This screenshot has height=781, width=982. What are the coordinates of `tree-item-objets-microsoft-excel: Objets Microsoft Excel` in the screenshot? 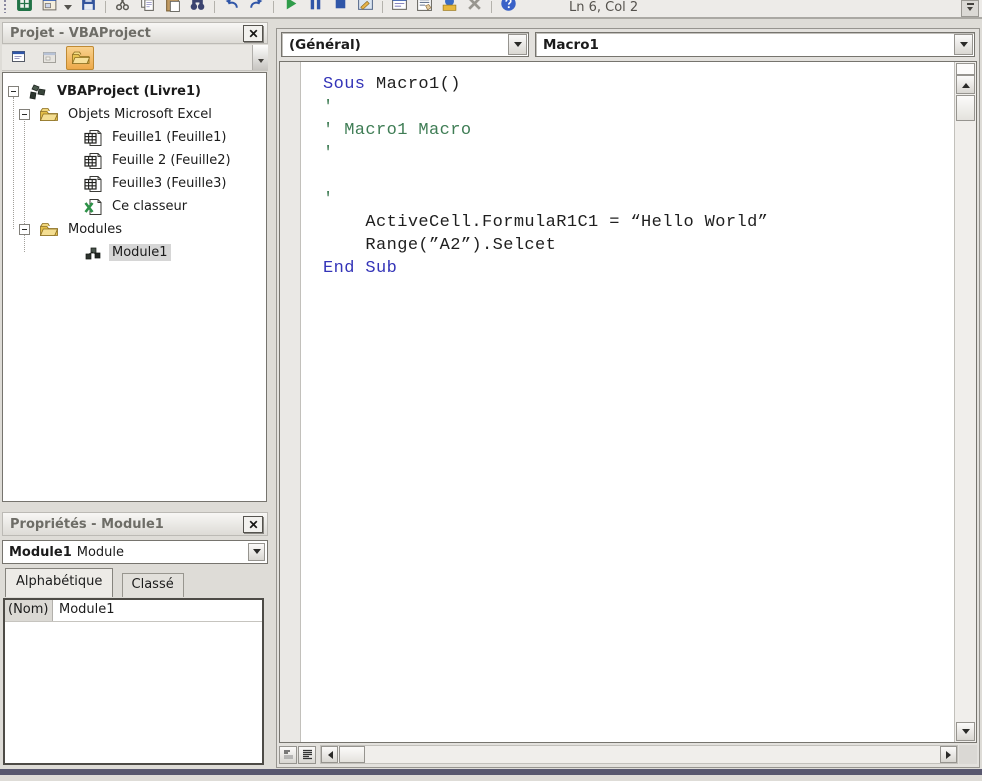 It's located at (134, 114).